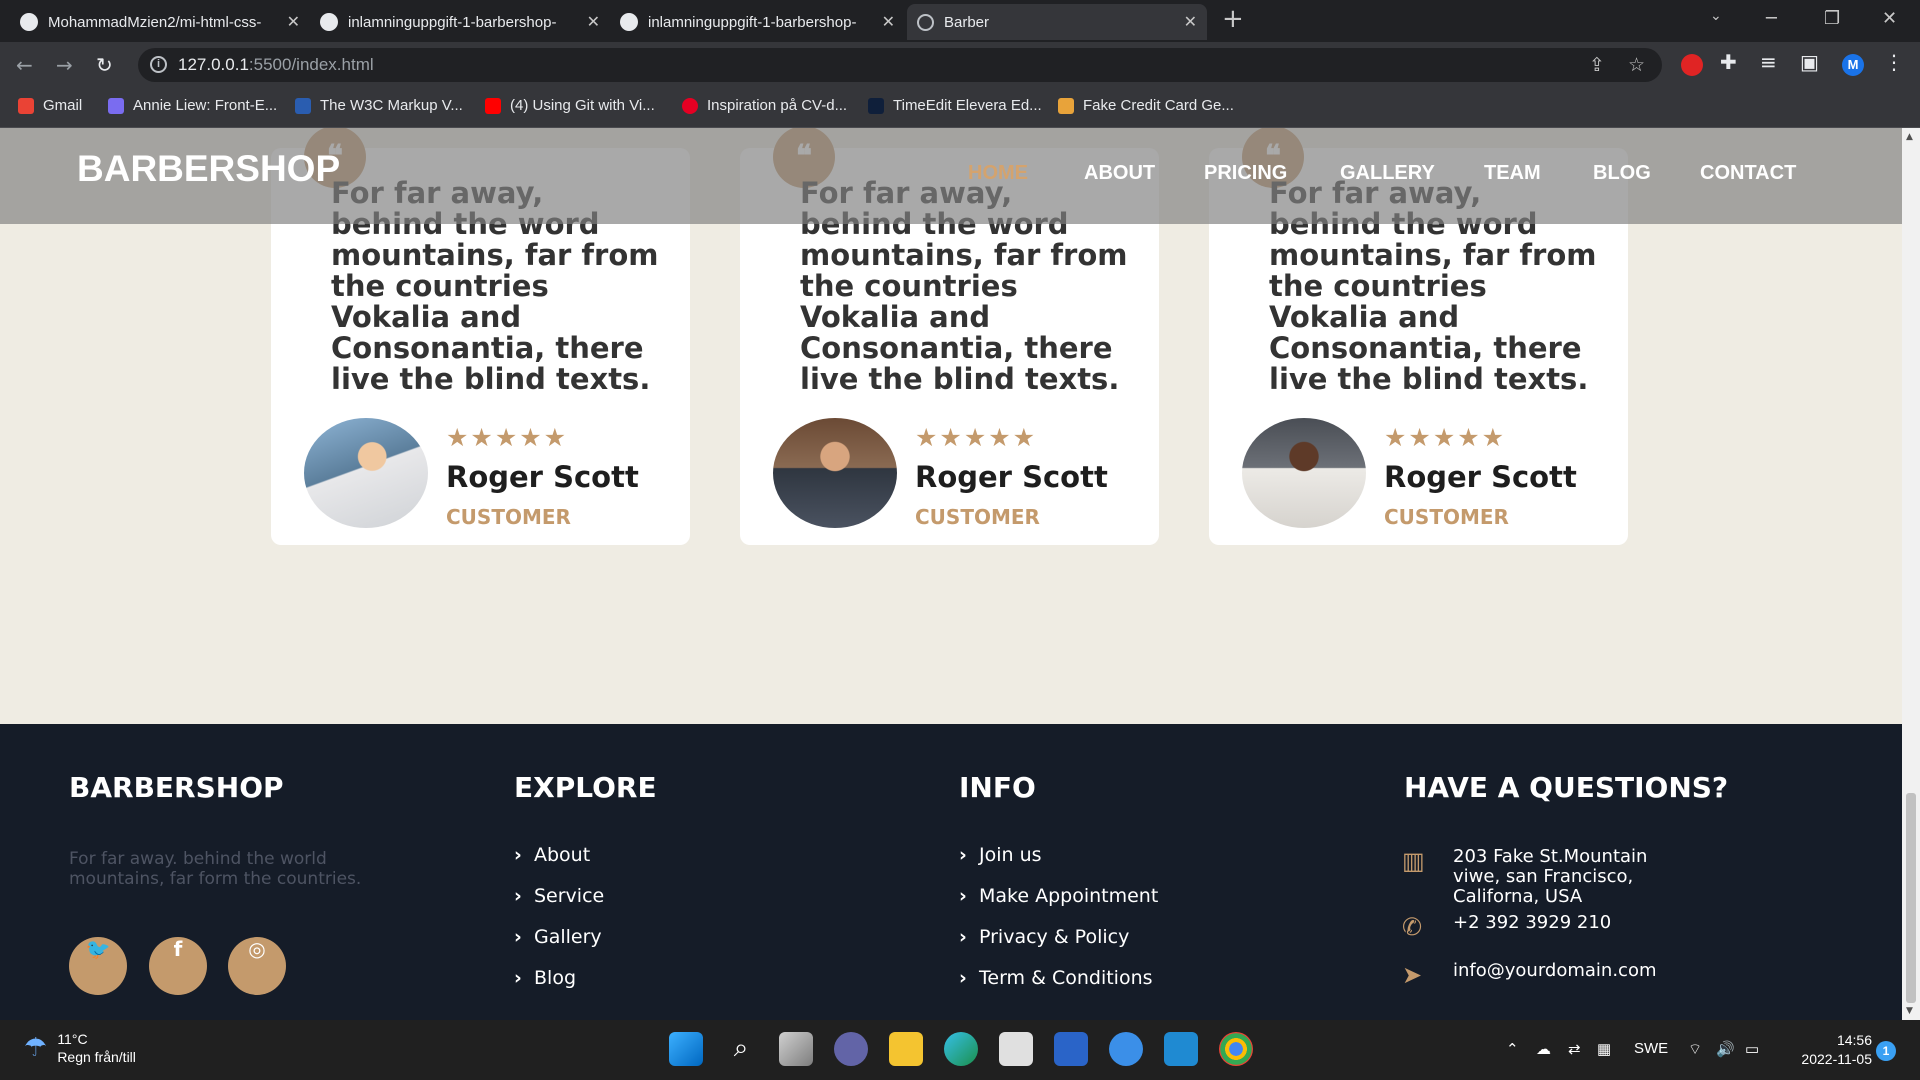  I want to click on extensions-puzzle-icon: ✚, so click(1728, 62).